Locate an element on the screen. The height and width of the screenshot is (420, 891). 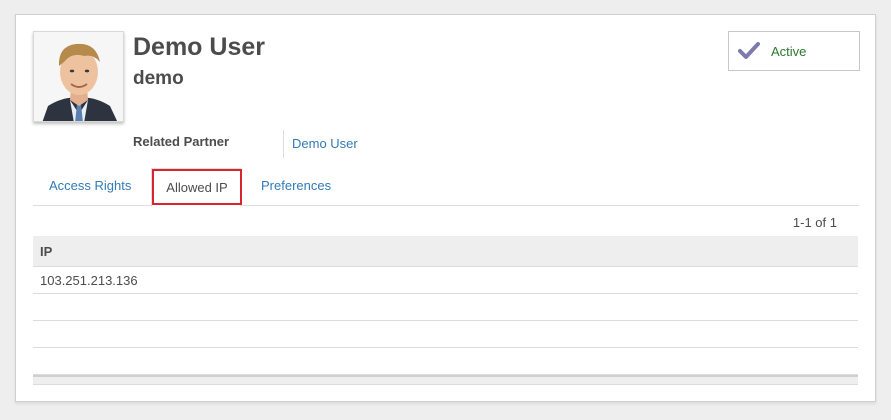
tab-allowed-ip: Allowed IP is located at coordinates (196, 187).